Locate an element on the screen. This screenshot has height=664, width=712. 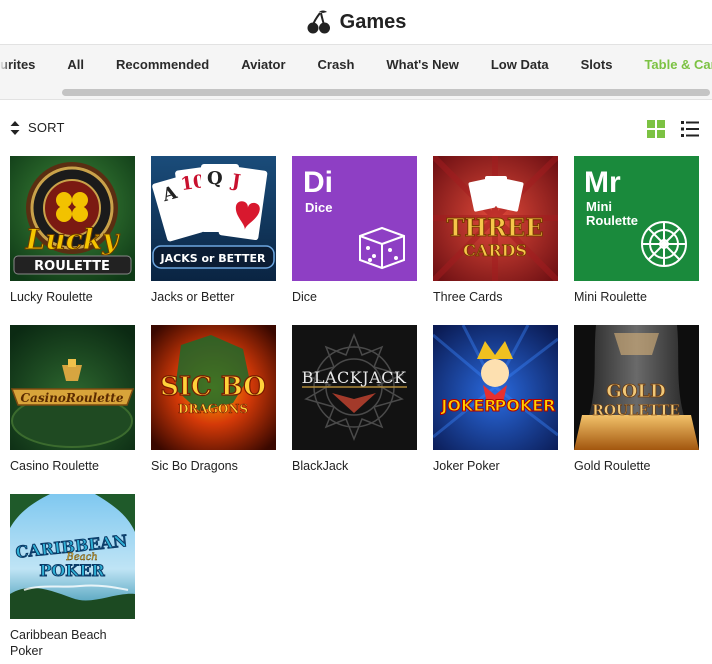
game-title: Dice is located at coordinates (305, 297).